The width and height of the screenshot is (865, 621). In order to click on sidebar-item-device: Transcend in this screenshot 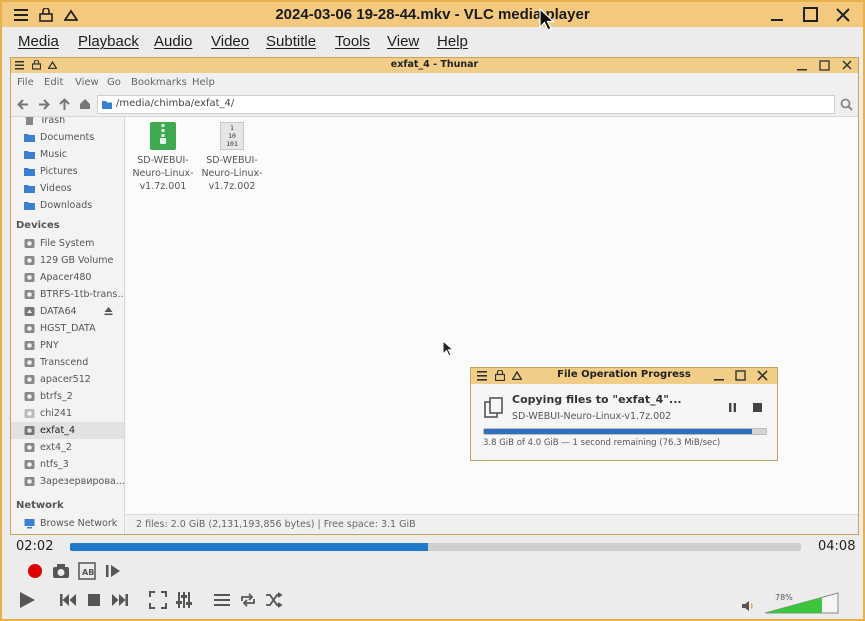, I will do `click(67, 362)`.